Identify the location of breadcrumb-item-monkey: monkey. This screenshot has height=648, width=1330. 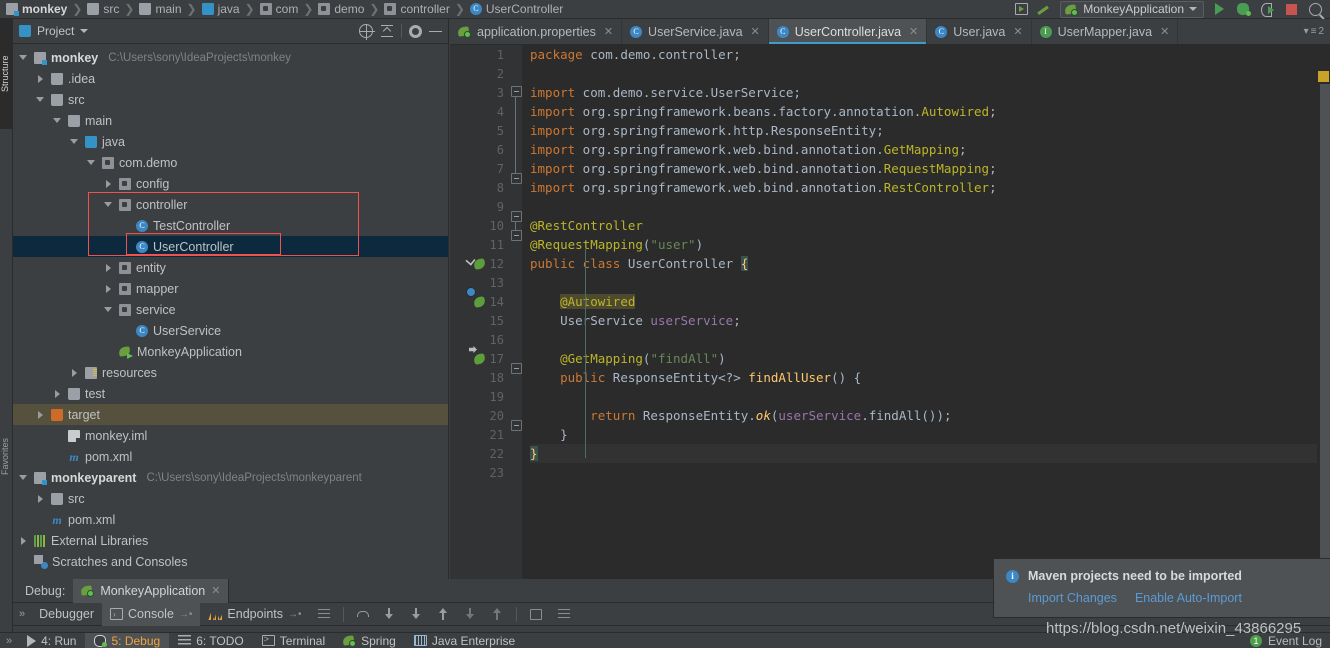
(36, 9).